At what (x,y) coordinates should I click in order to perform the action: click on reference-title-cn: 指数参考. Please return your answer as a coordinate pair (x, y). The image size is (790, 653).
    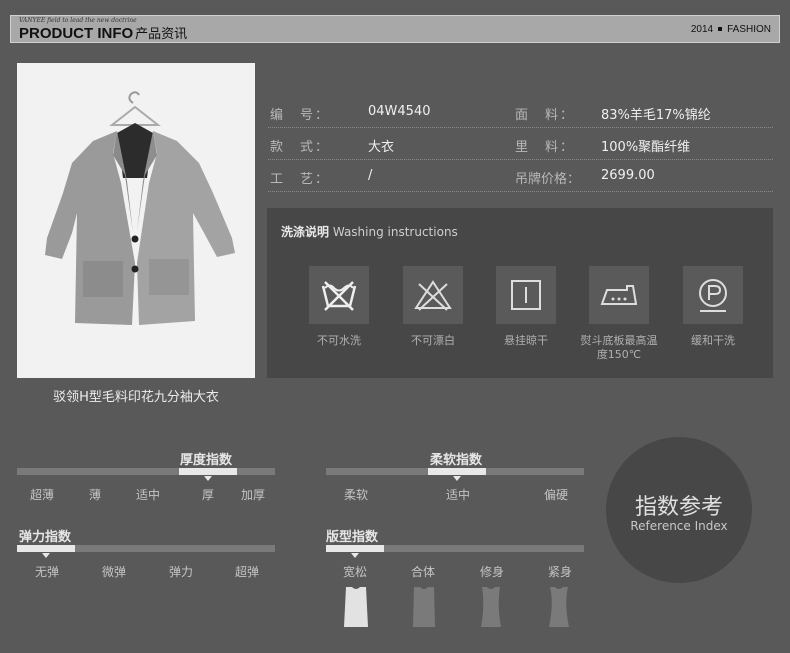
    Looking at the image, I should click on (678, 507).